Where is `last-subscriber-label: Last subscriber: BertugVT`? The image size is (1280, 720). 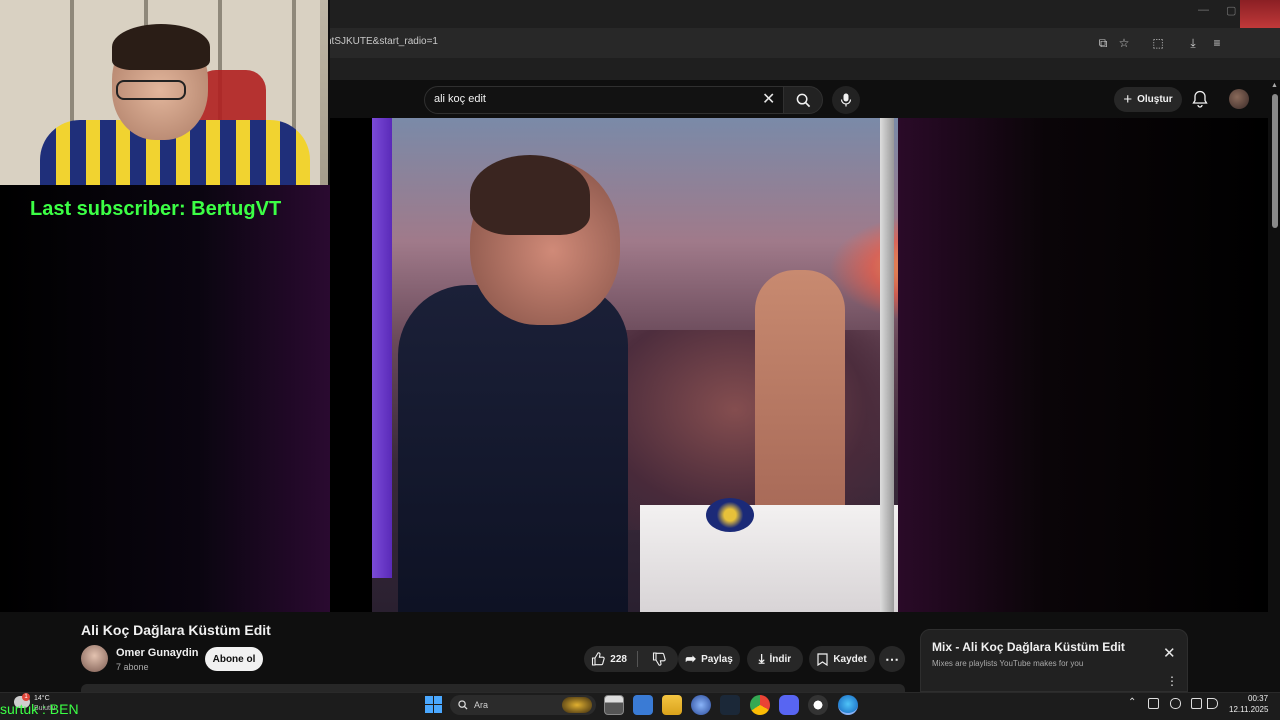
last-subscriber-label: Last subscriber: BertugVT is located at coordinates (156, 209).